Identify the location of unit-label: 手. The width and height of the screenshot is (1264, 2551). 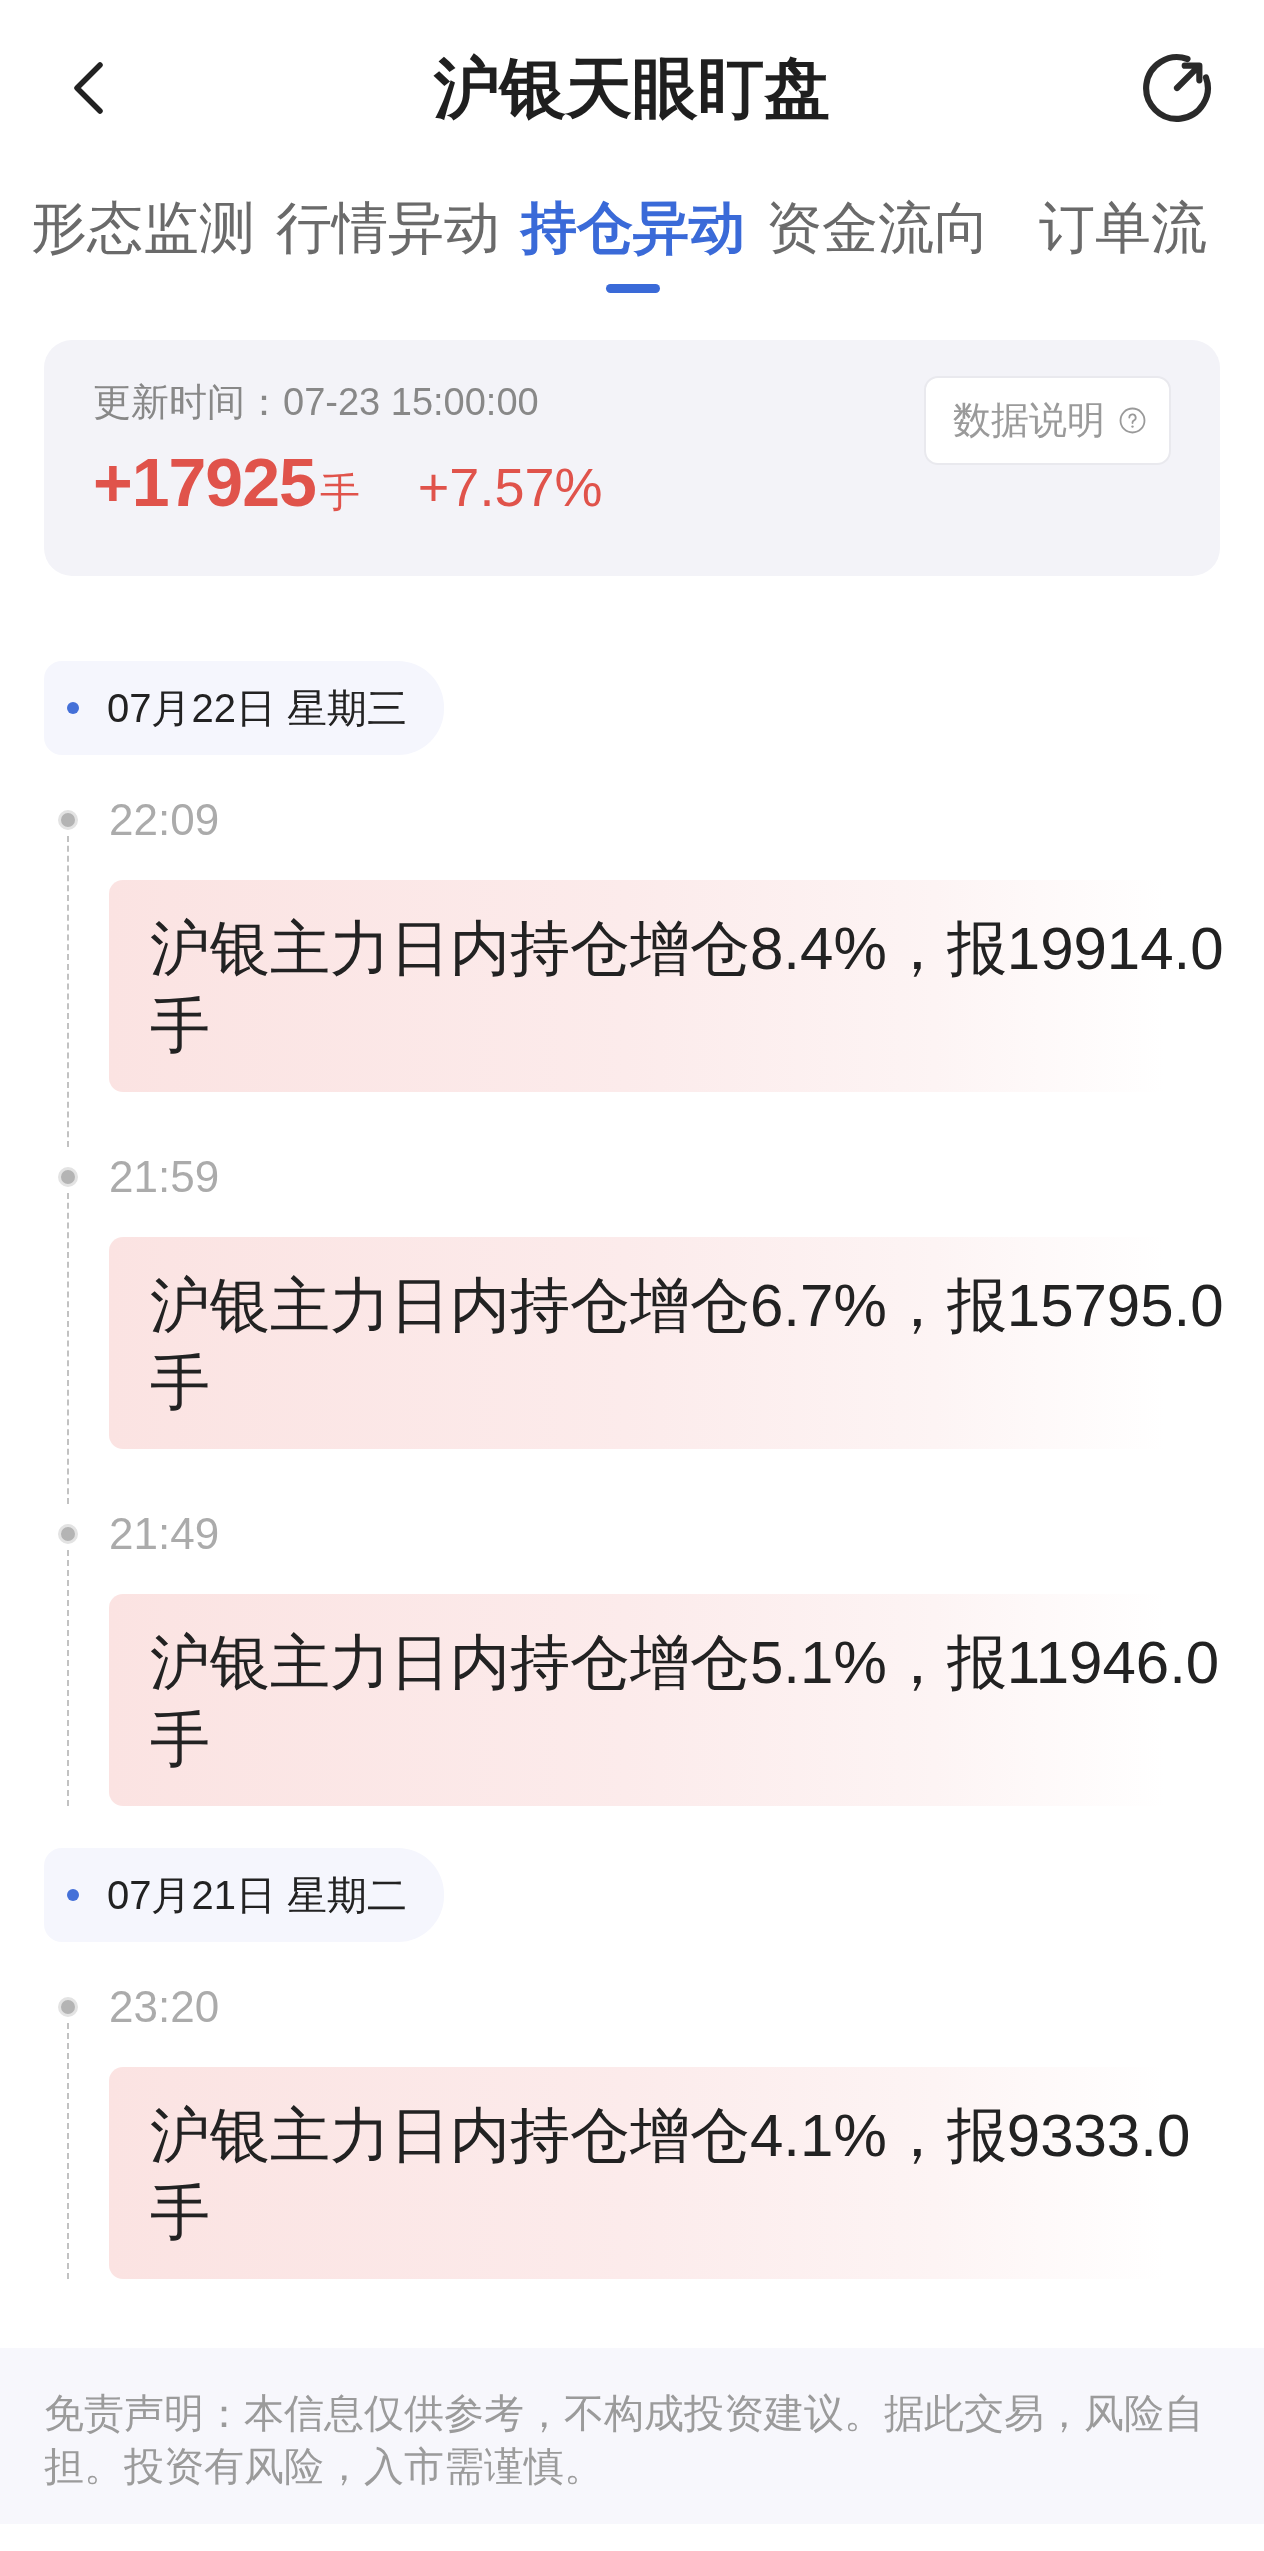
(339, 492).